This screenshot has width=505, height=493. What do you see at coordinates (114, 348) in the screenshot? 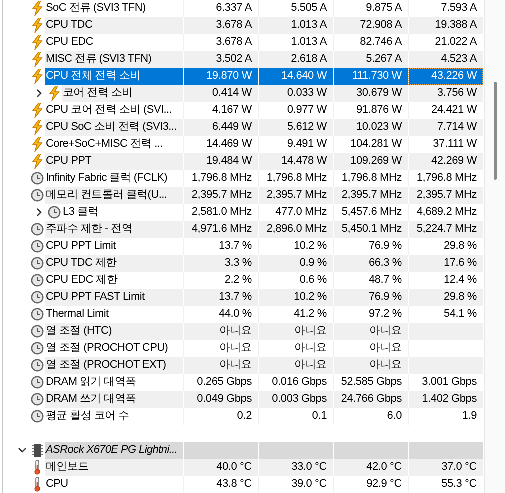
I see `sensor-name: 열 조절 (PROCHOT CPU)` at bounding box center [114, 348].